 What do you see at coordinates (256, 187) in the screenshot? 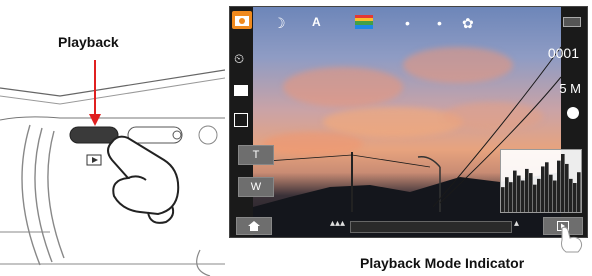
I see `zoom-wide-button: W` at bounding box center [256, 187].